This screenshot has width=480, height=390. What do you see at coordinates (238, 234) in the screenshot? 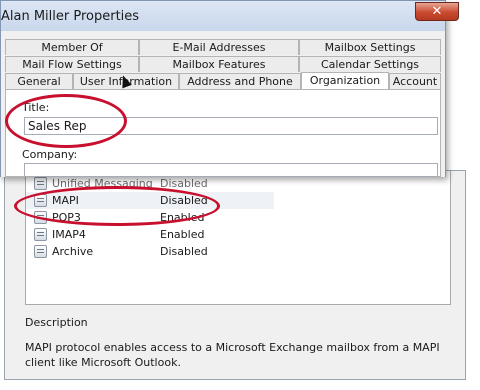
I see `feature-row-imap4: IMAP4 Enabled` at bounding box center [238, 234].